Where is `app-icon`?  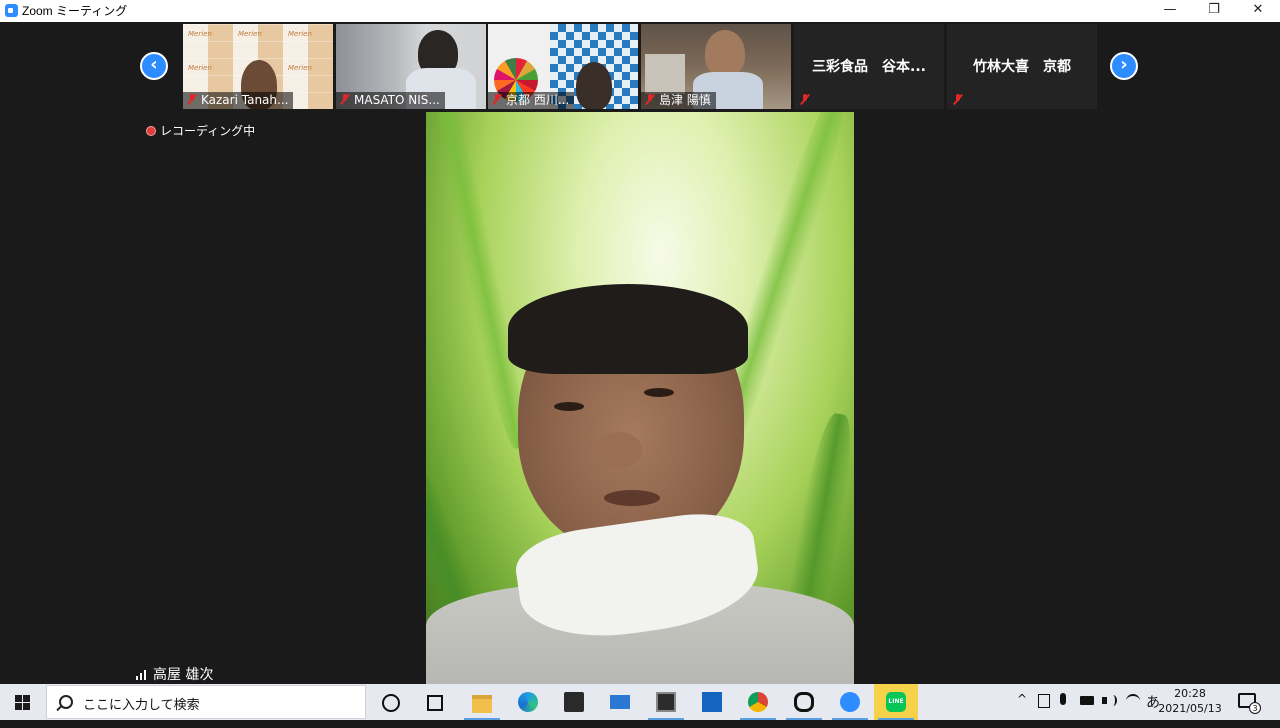 app-icon is located at coordinates (666, 702).